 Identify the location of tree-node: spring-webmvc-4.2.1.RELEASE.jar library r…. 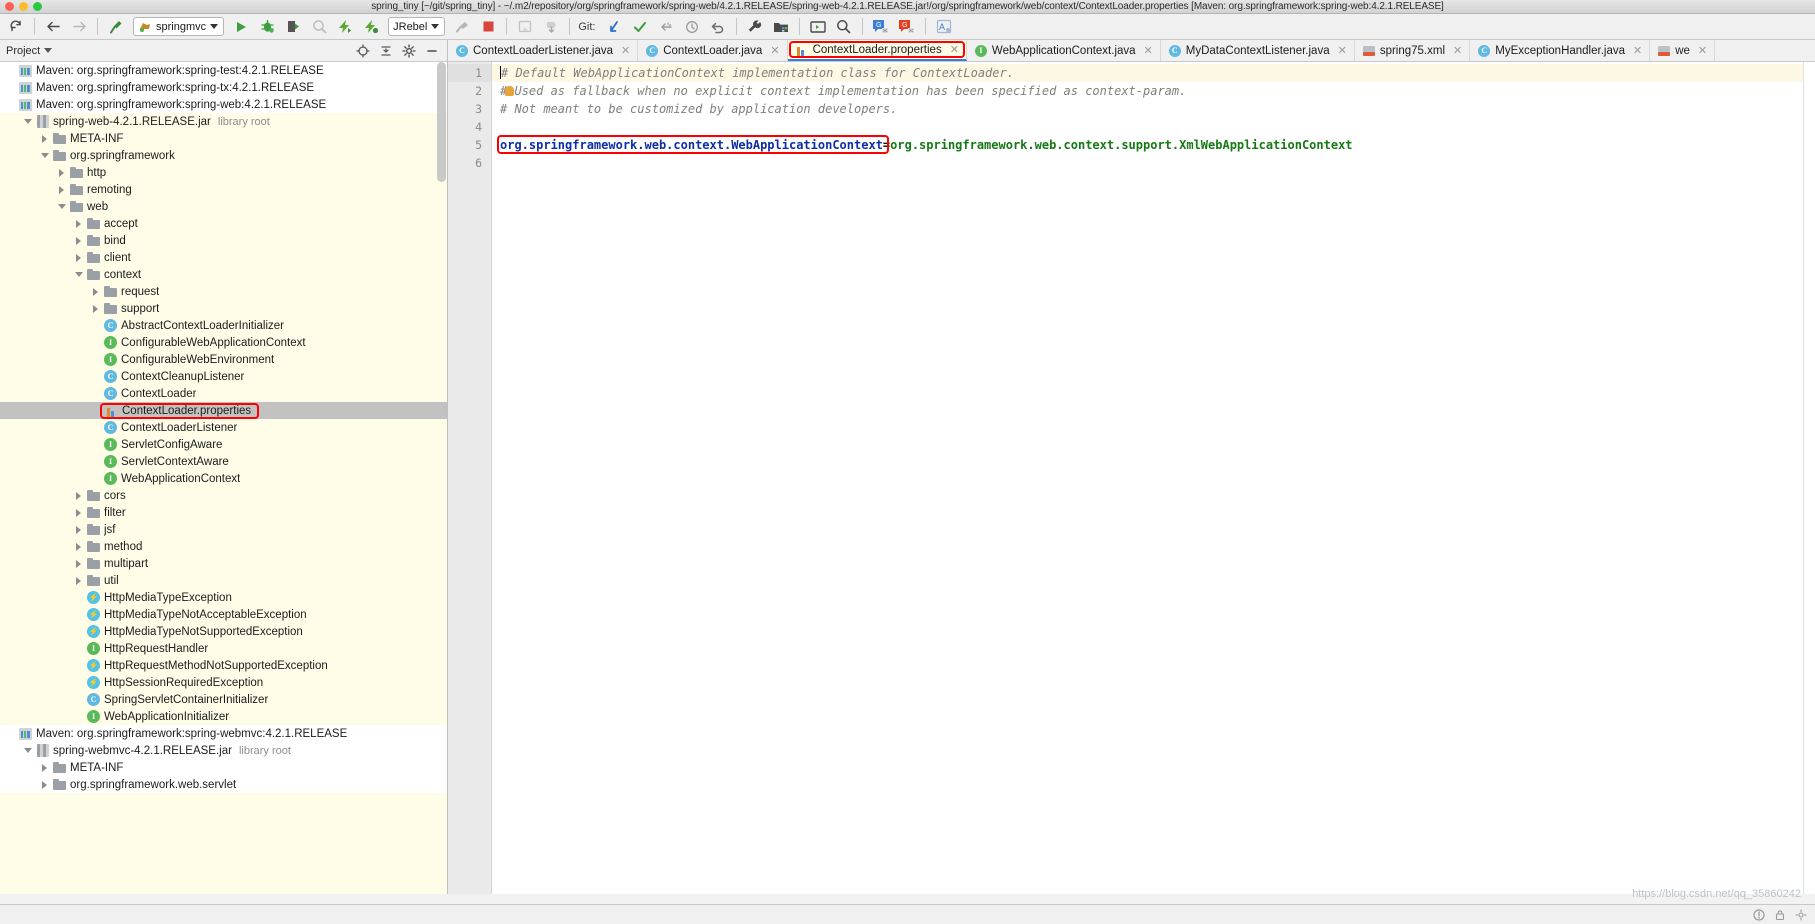
(223, 750).